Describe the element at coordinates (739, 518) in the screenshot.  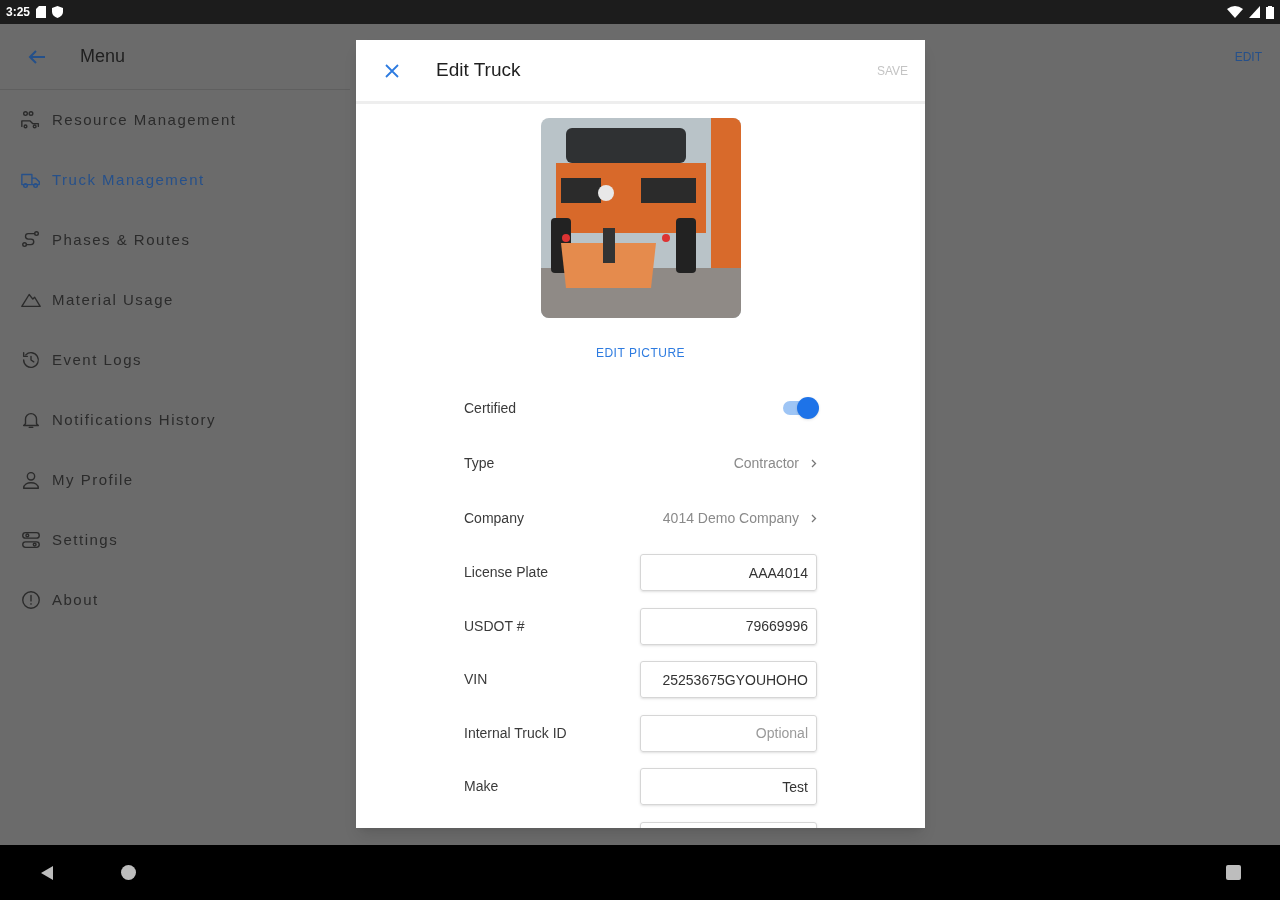
I see `select-field: 4014 Demo Company` at that location.